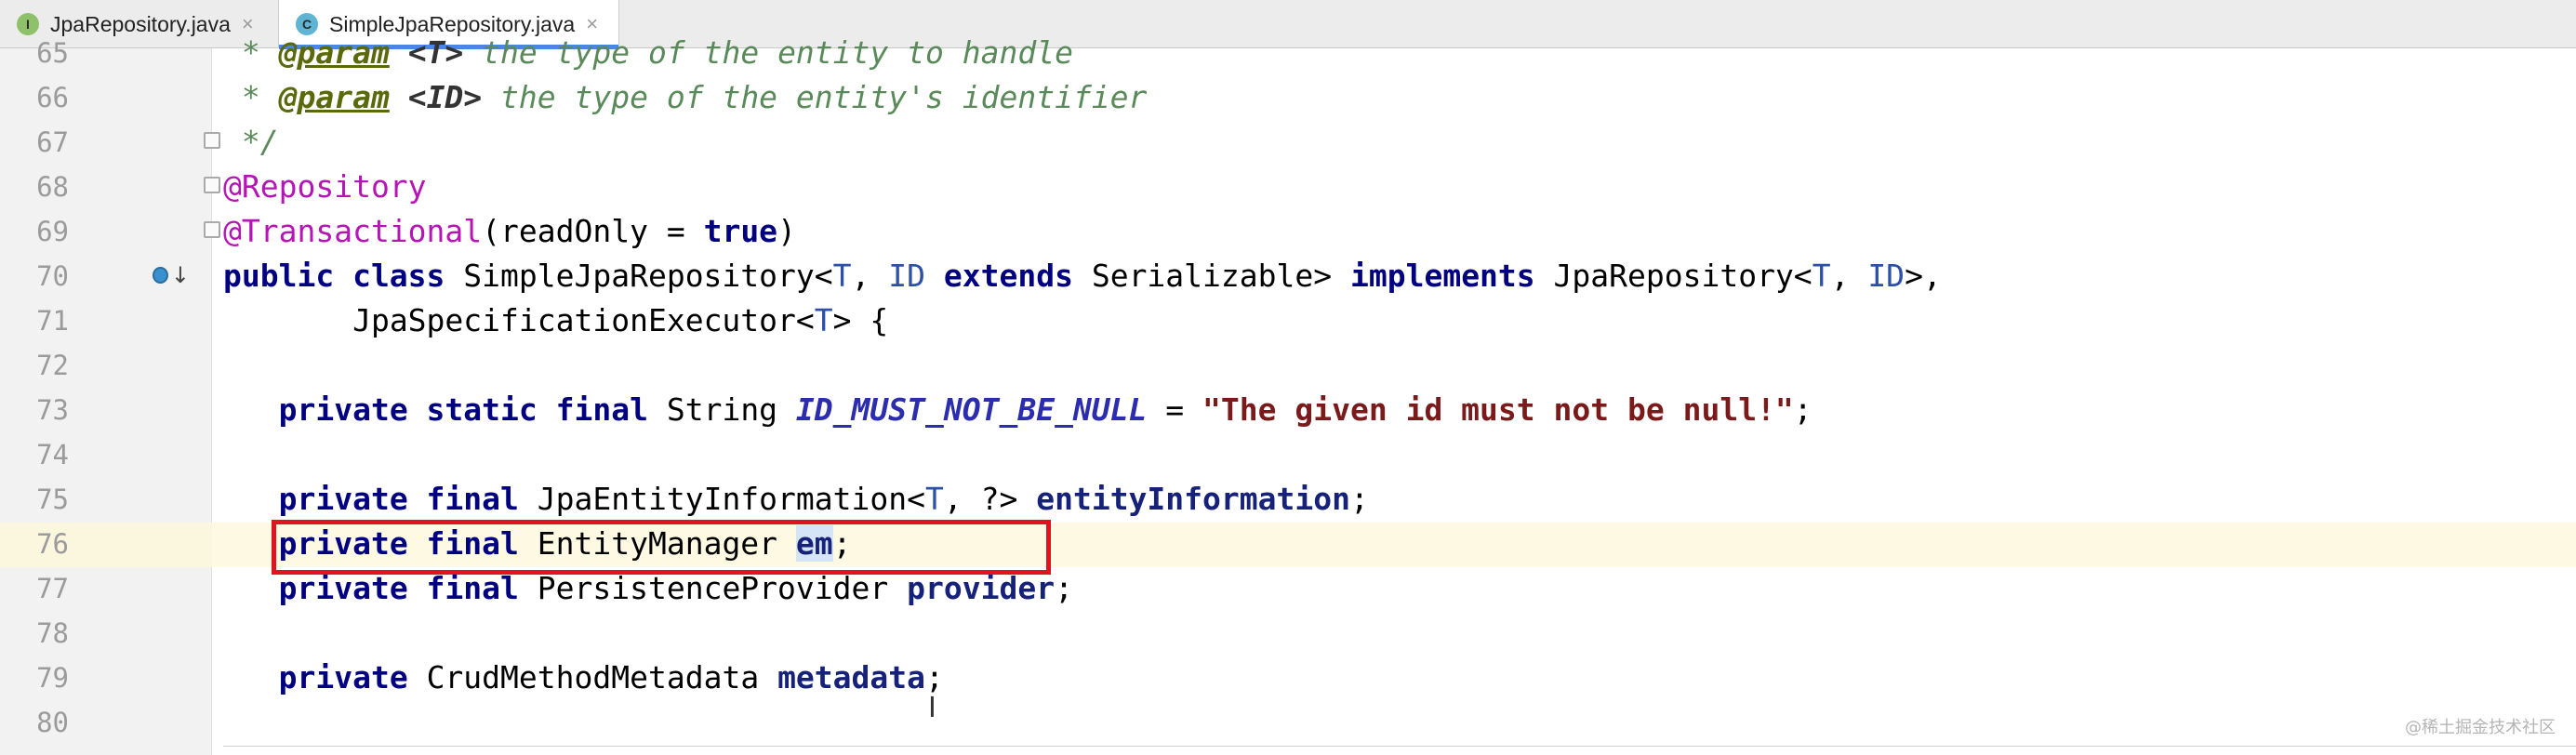 The image size is (2576, 755). I want to click on code-line-71: JpaSpecificationExecutor<T> {, so click(620, 320).